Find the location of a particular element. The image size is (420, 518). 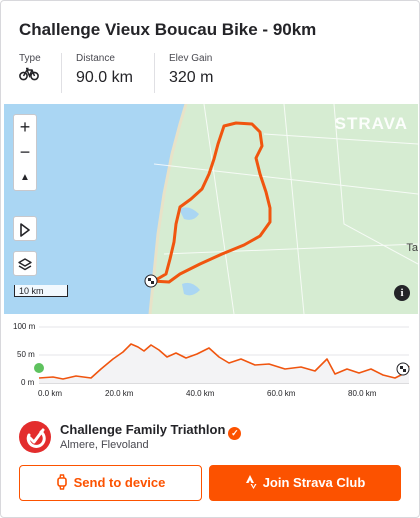

send-to-device-label: Send to device is located at coordinates (119, 482).